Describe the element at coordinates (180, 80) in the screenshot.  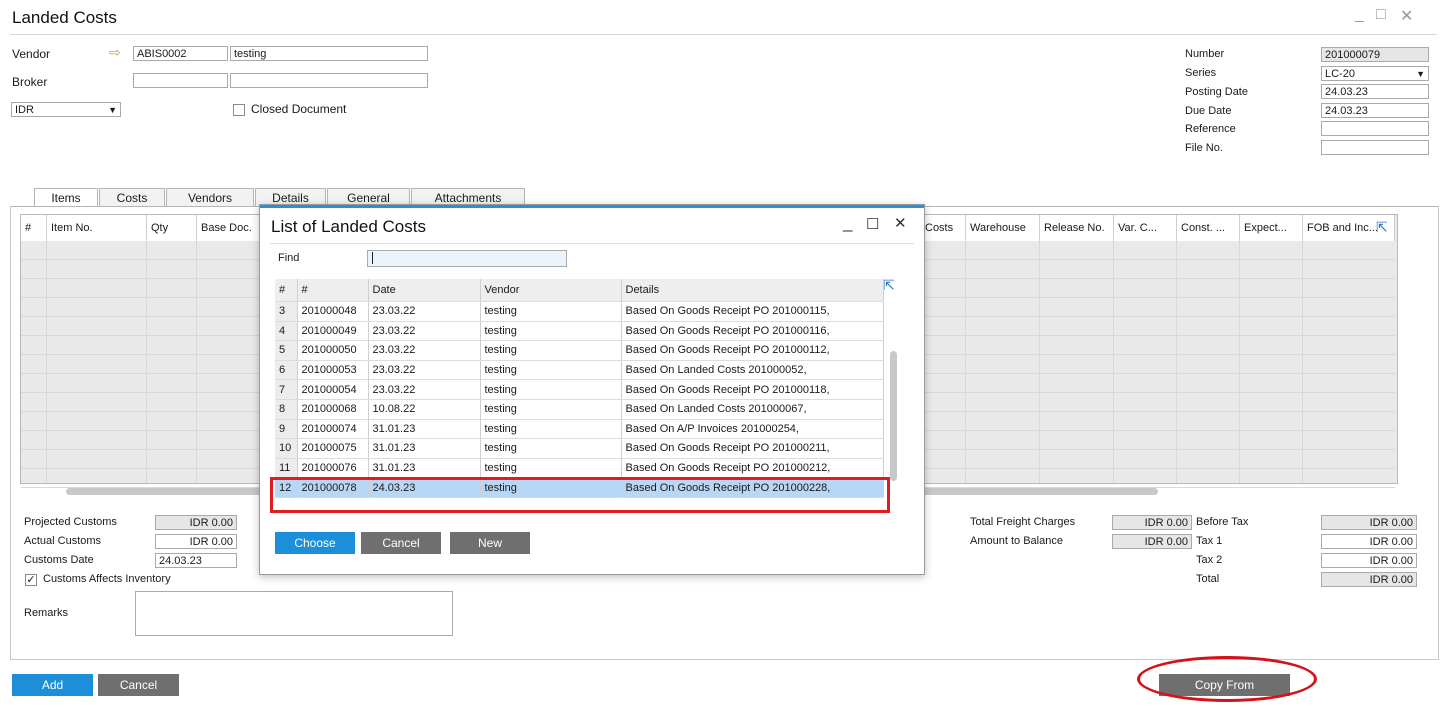
I see `broker-code-field` at that location.